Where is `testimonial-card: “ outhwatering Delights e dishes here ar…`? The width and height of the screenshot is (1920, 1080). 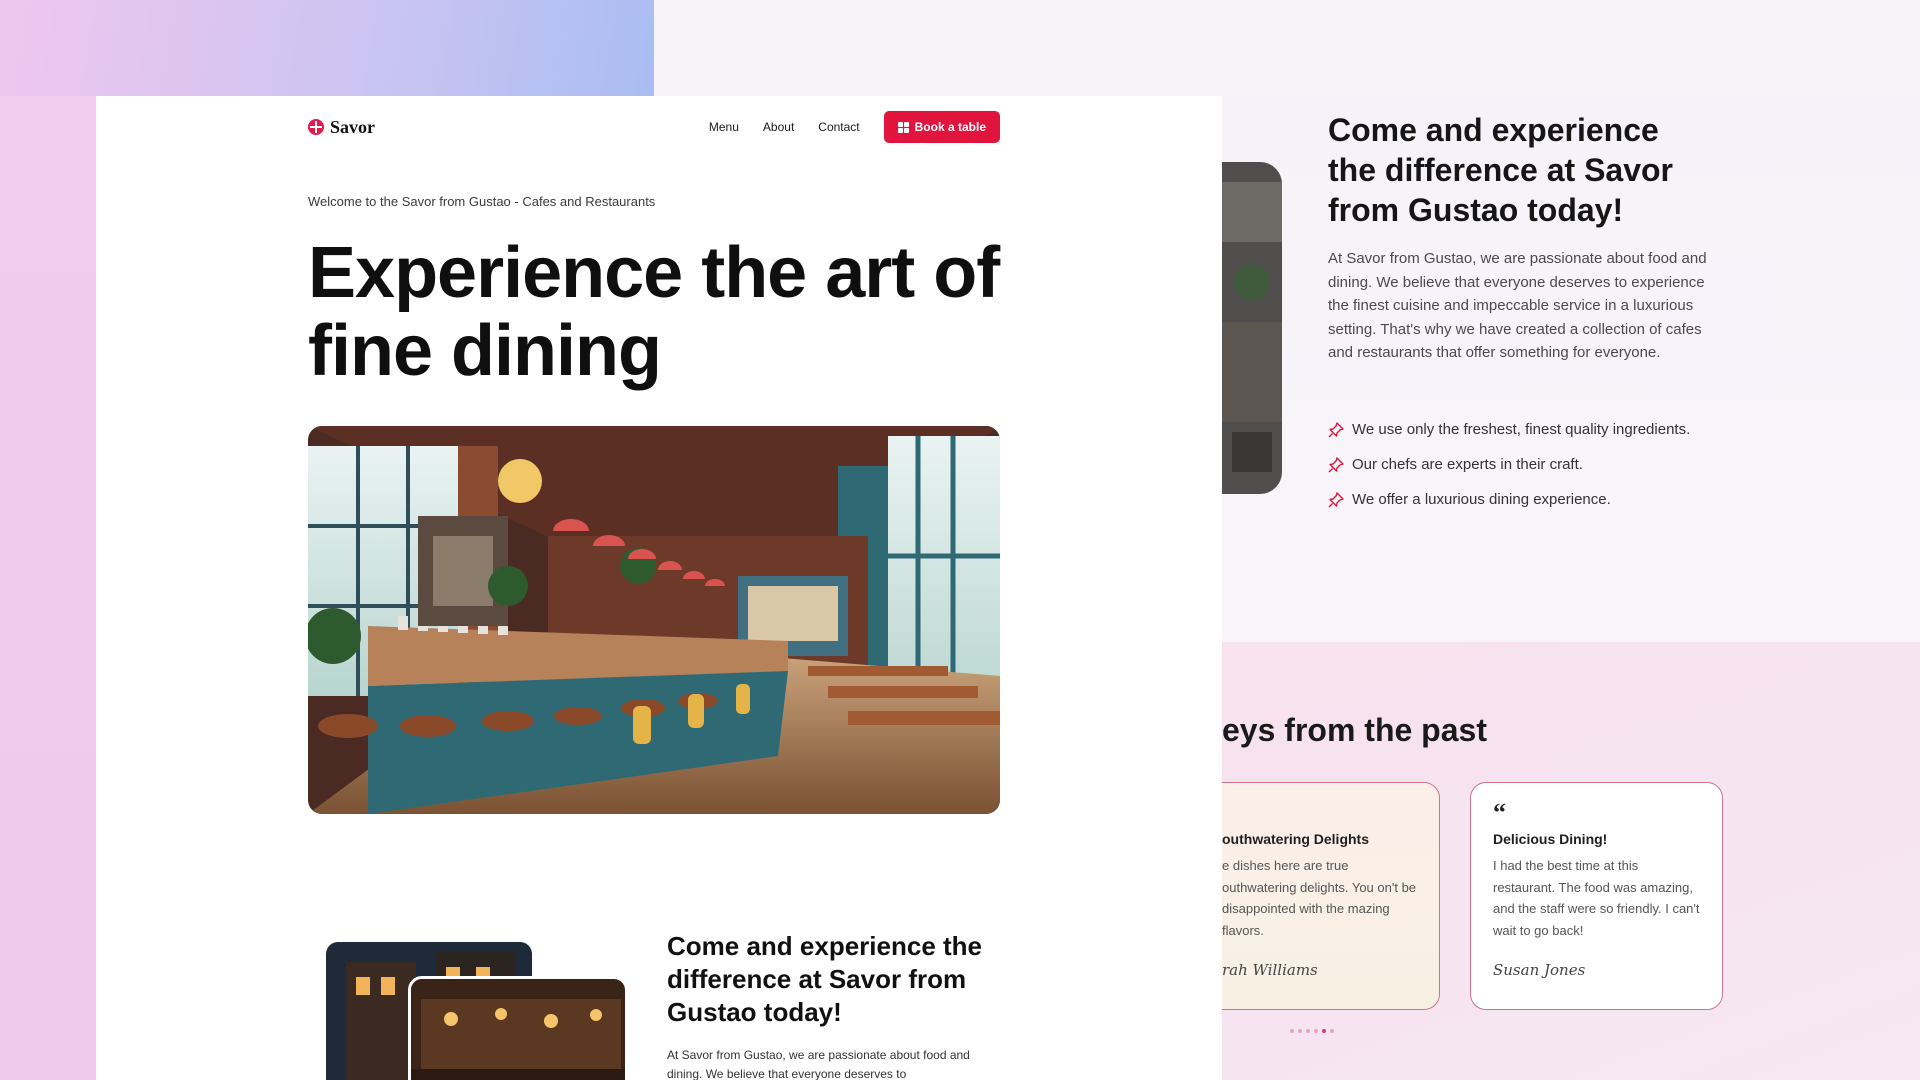 testimonial-card: “ outhwatering Delights e dishes here ar… is located at coordinates (1331, 896).